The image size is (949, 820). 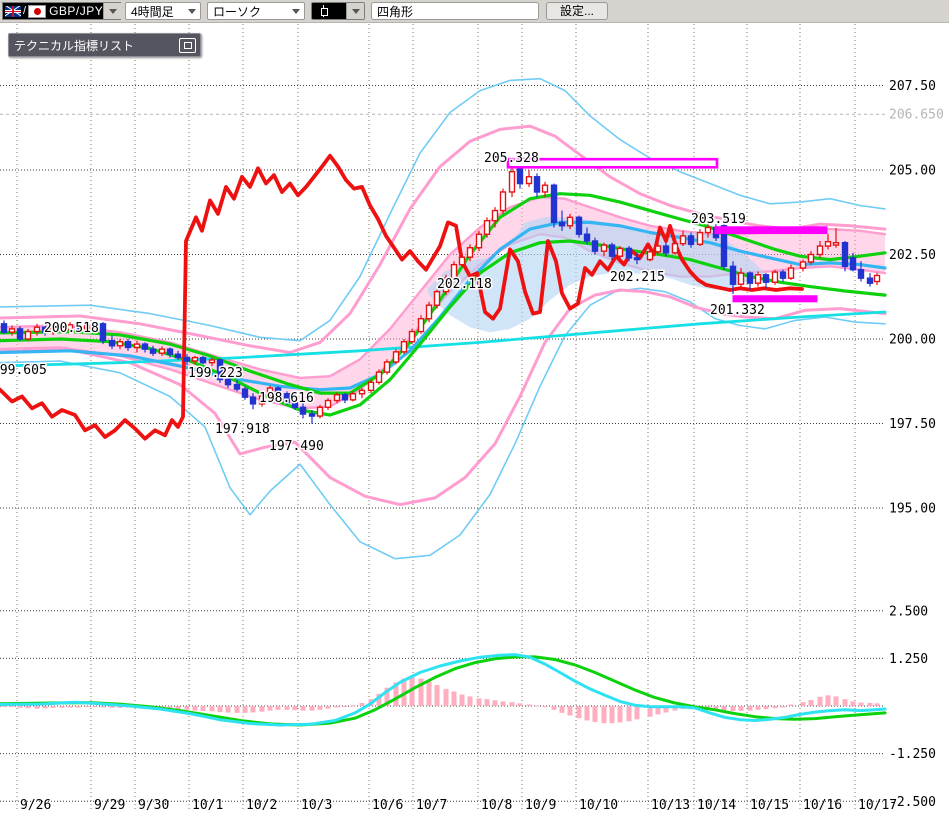 I want to click on price-annotation-label: 205.328, so click(x=511, y=158).